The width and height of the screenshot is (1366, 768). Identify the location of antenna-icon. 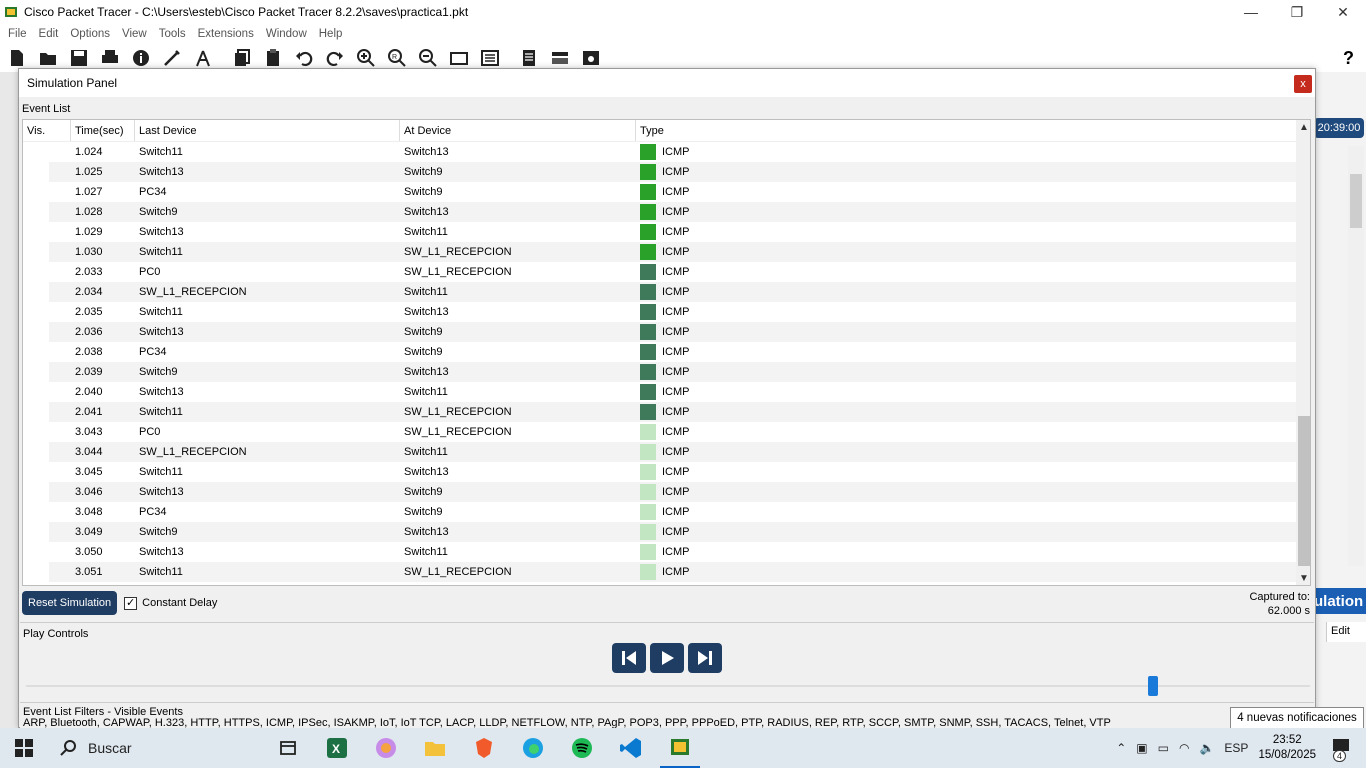
(203, 58).